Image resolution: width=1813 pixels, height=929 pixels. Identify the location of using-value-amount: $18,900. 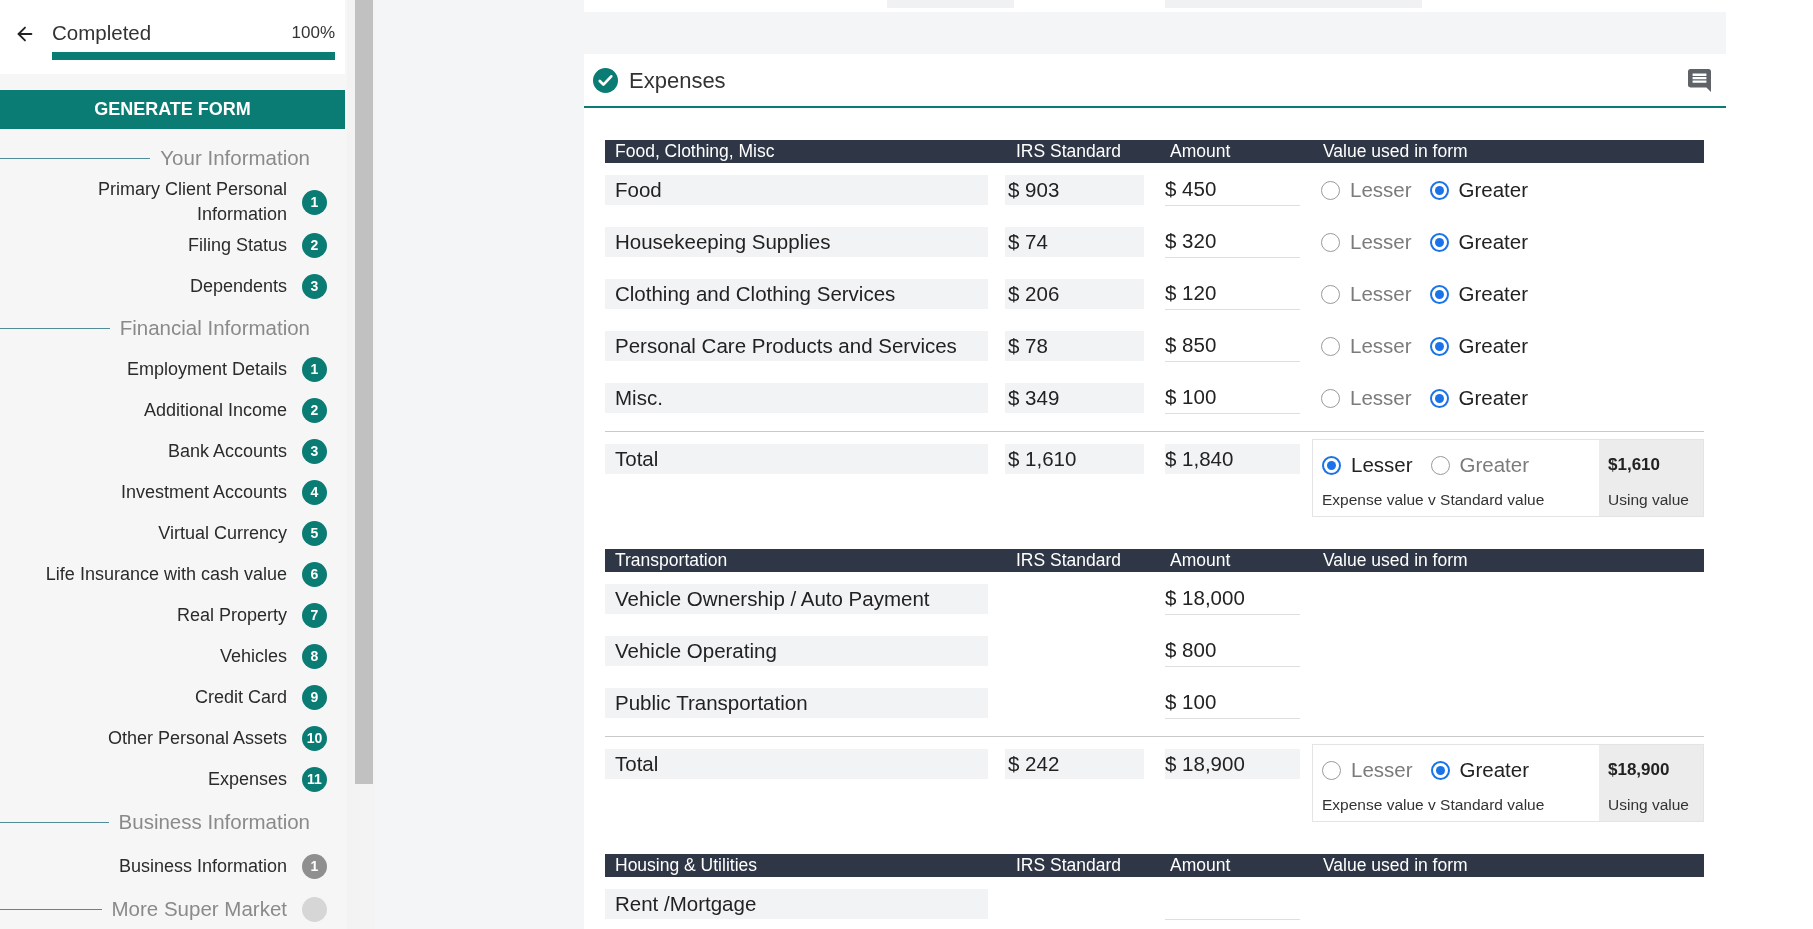
(1639, 770).